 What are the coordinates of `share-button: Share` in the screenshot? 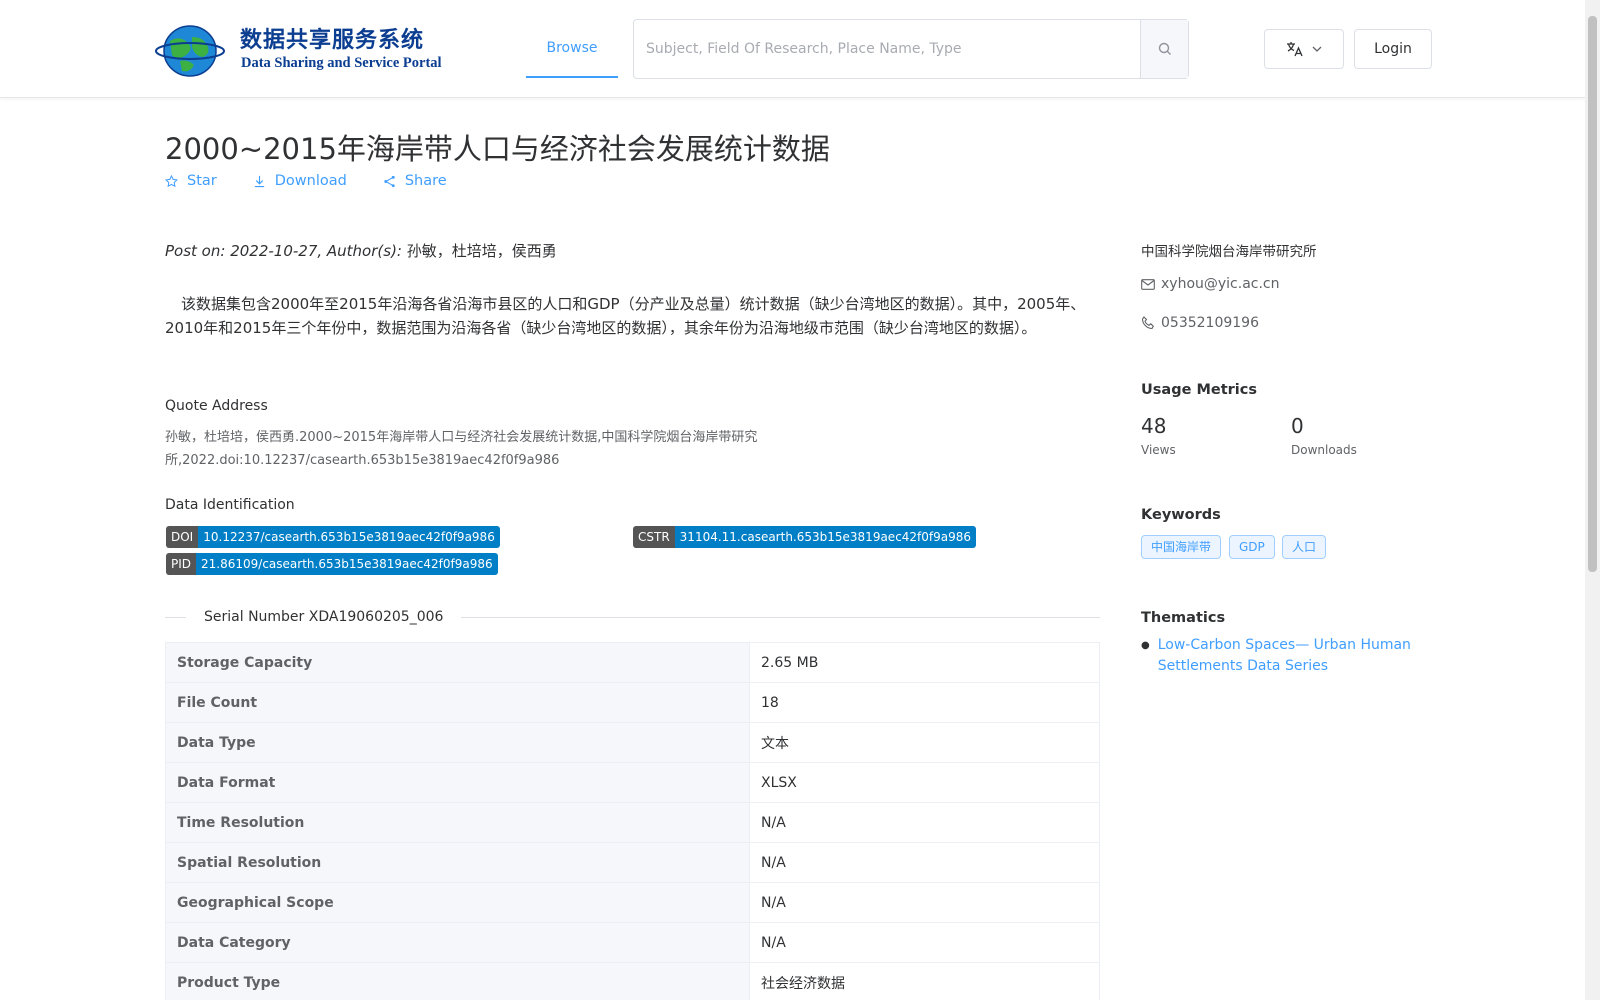 It's located at (415, 181).